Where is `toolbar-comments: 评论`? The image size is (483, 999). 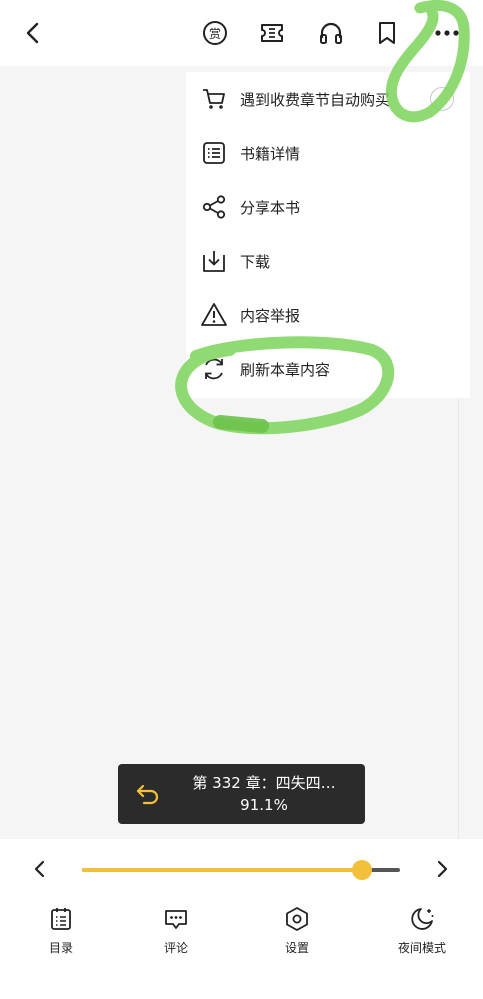
toolbar-comments: 评论 is located at coordinates (176, 935).